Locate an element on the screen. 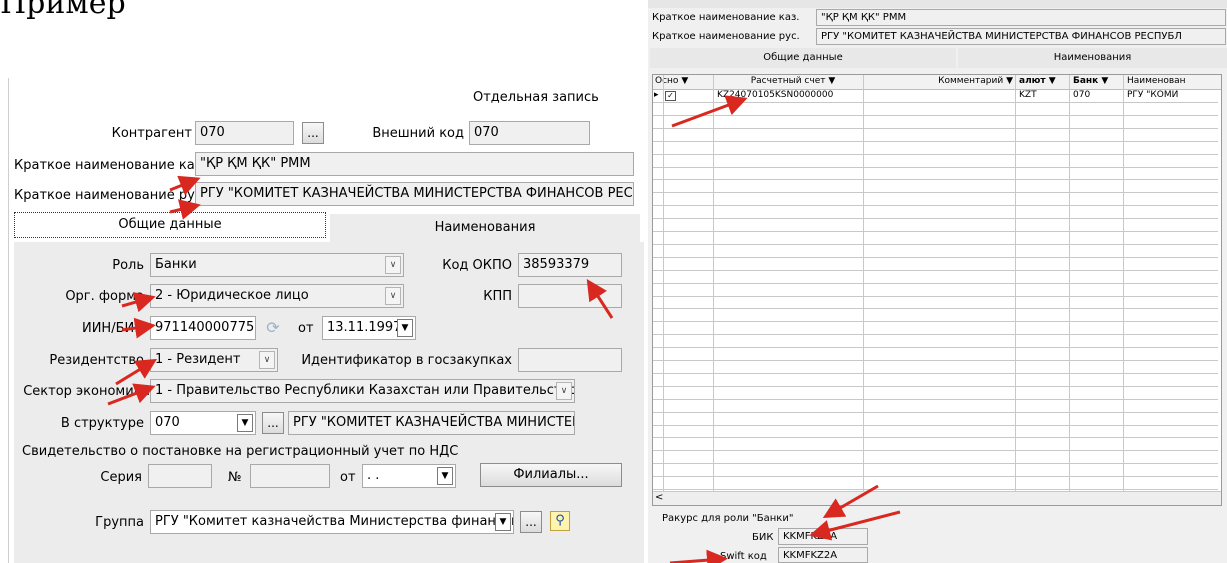 This screenshot has height=563, width=1227. short-kaz-label: Краткое наименование каз. is located at coordinates (110, 165).